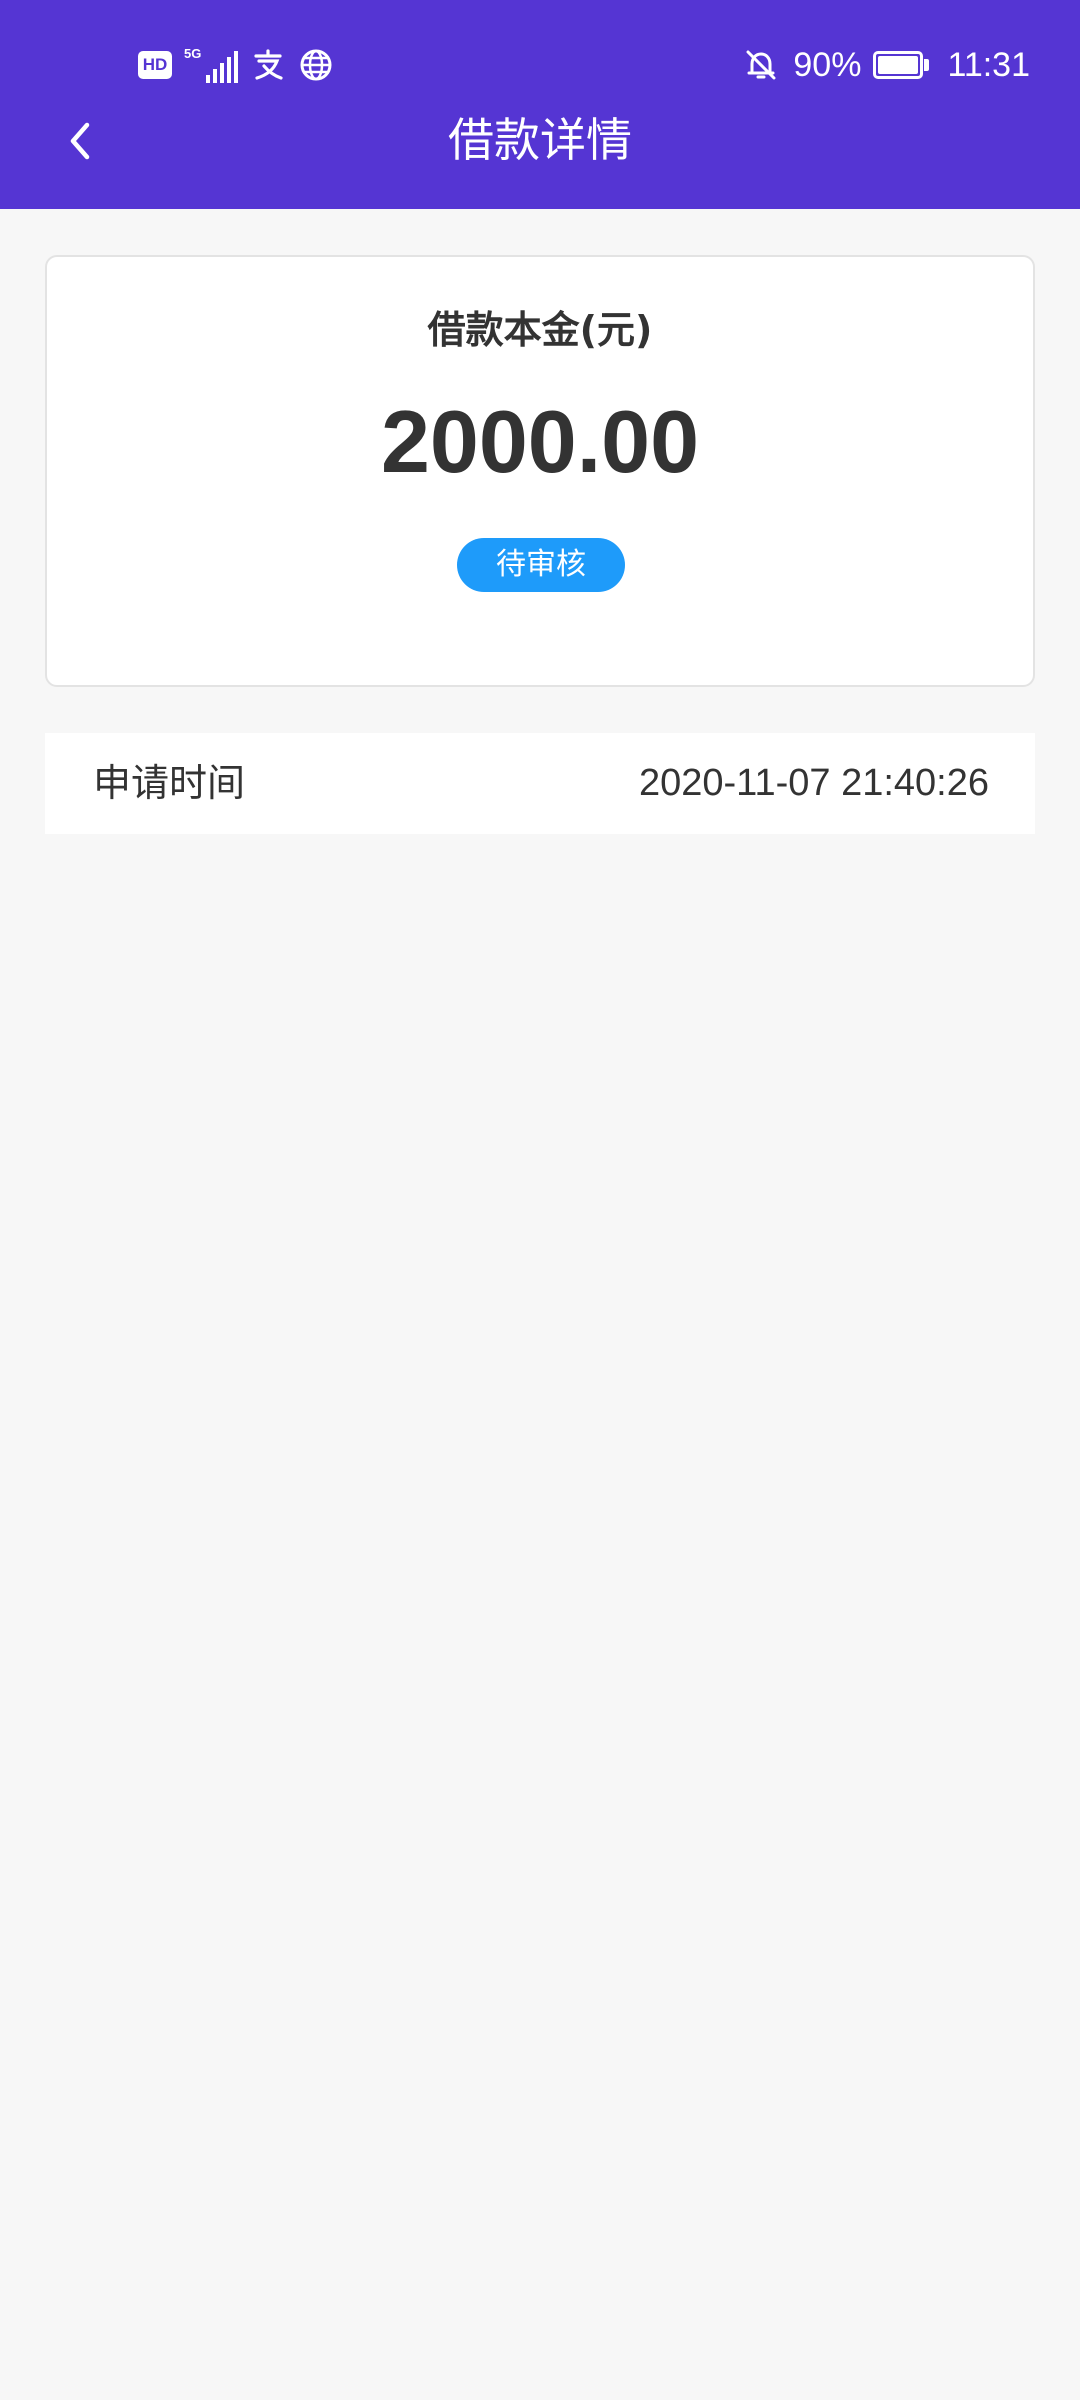 The image size is (1080, 2400). What do you see at coordinates (540, 104) in the screenshot?
I see `app-header: HD 5G 90% 11:31 借款详情` at bounding box center [540, 104].